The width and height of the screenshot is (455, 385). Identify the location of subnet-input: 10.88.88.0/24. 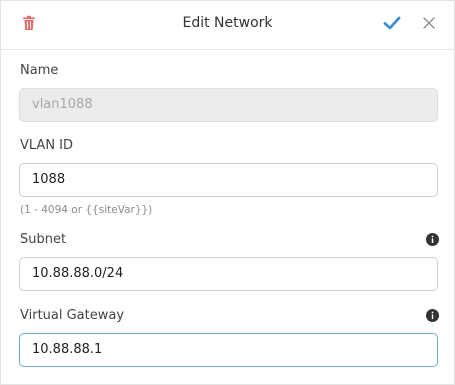
(228, 274).